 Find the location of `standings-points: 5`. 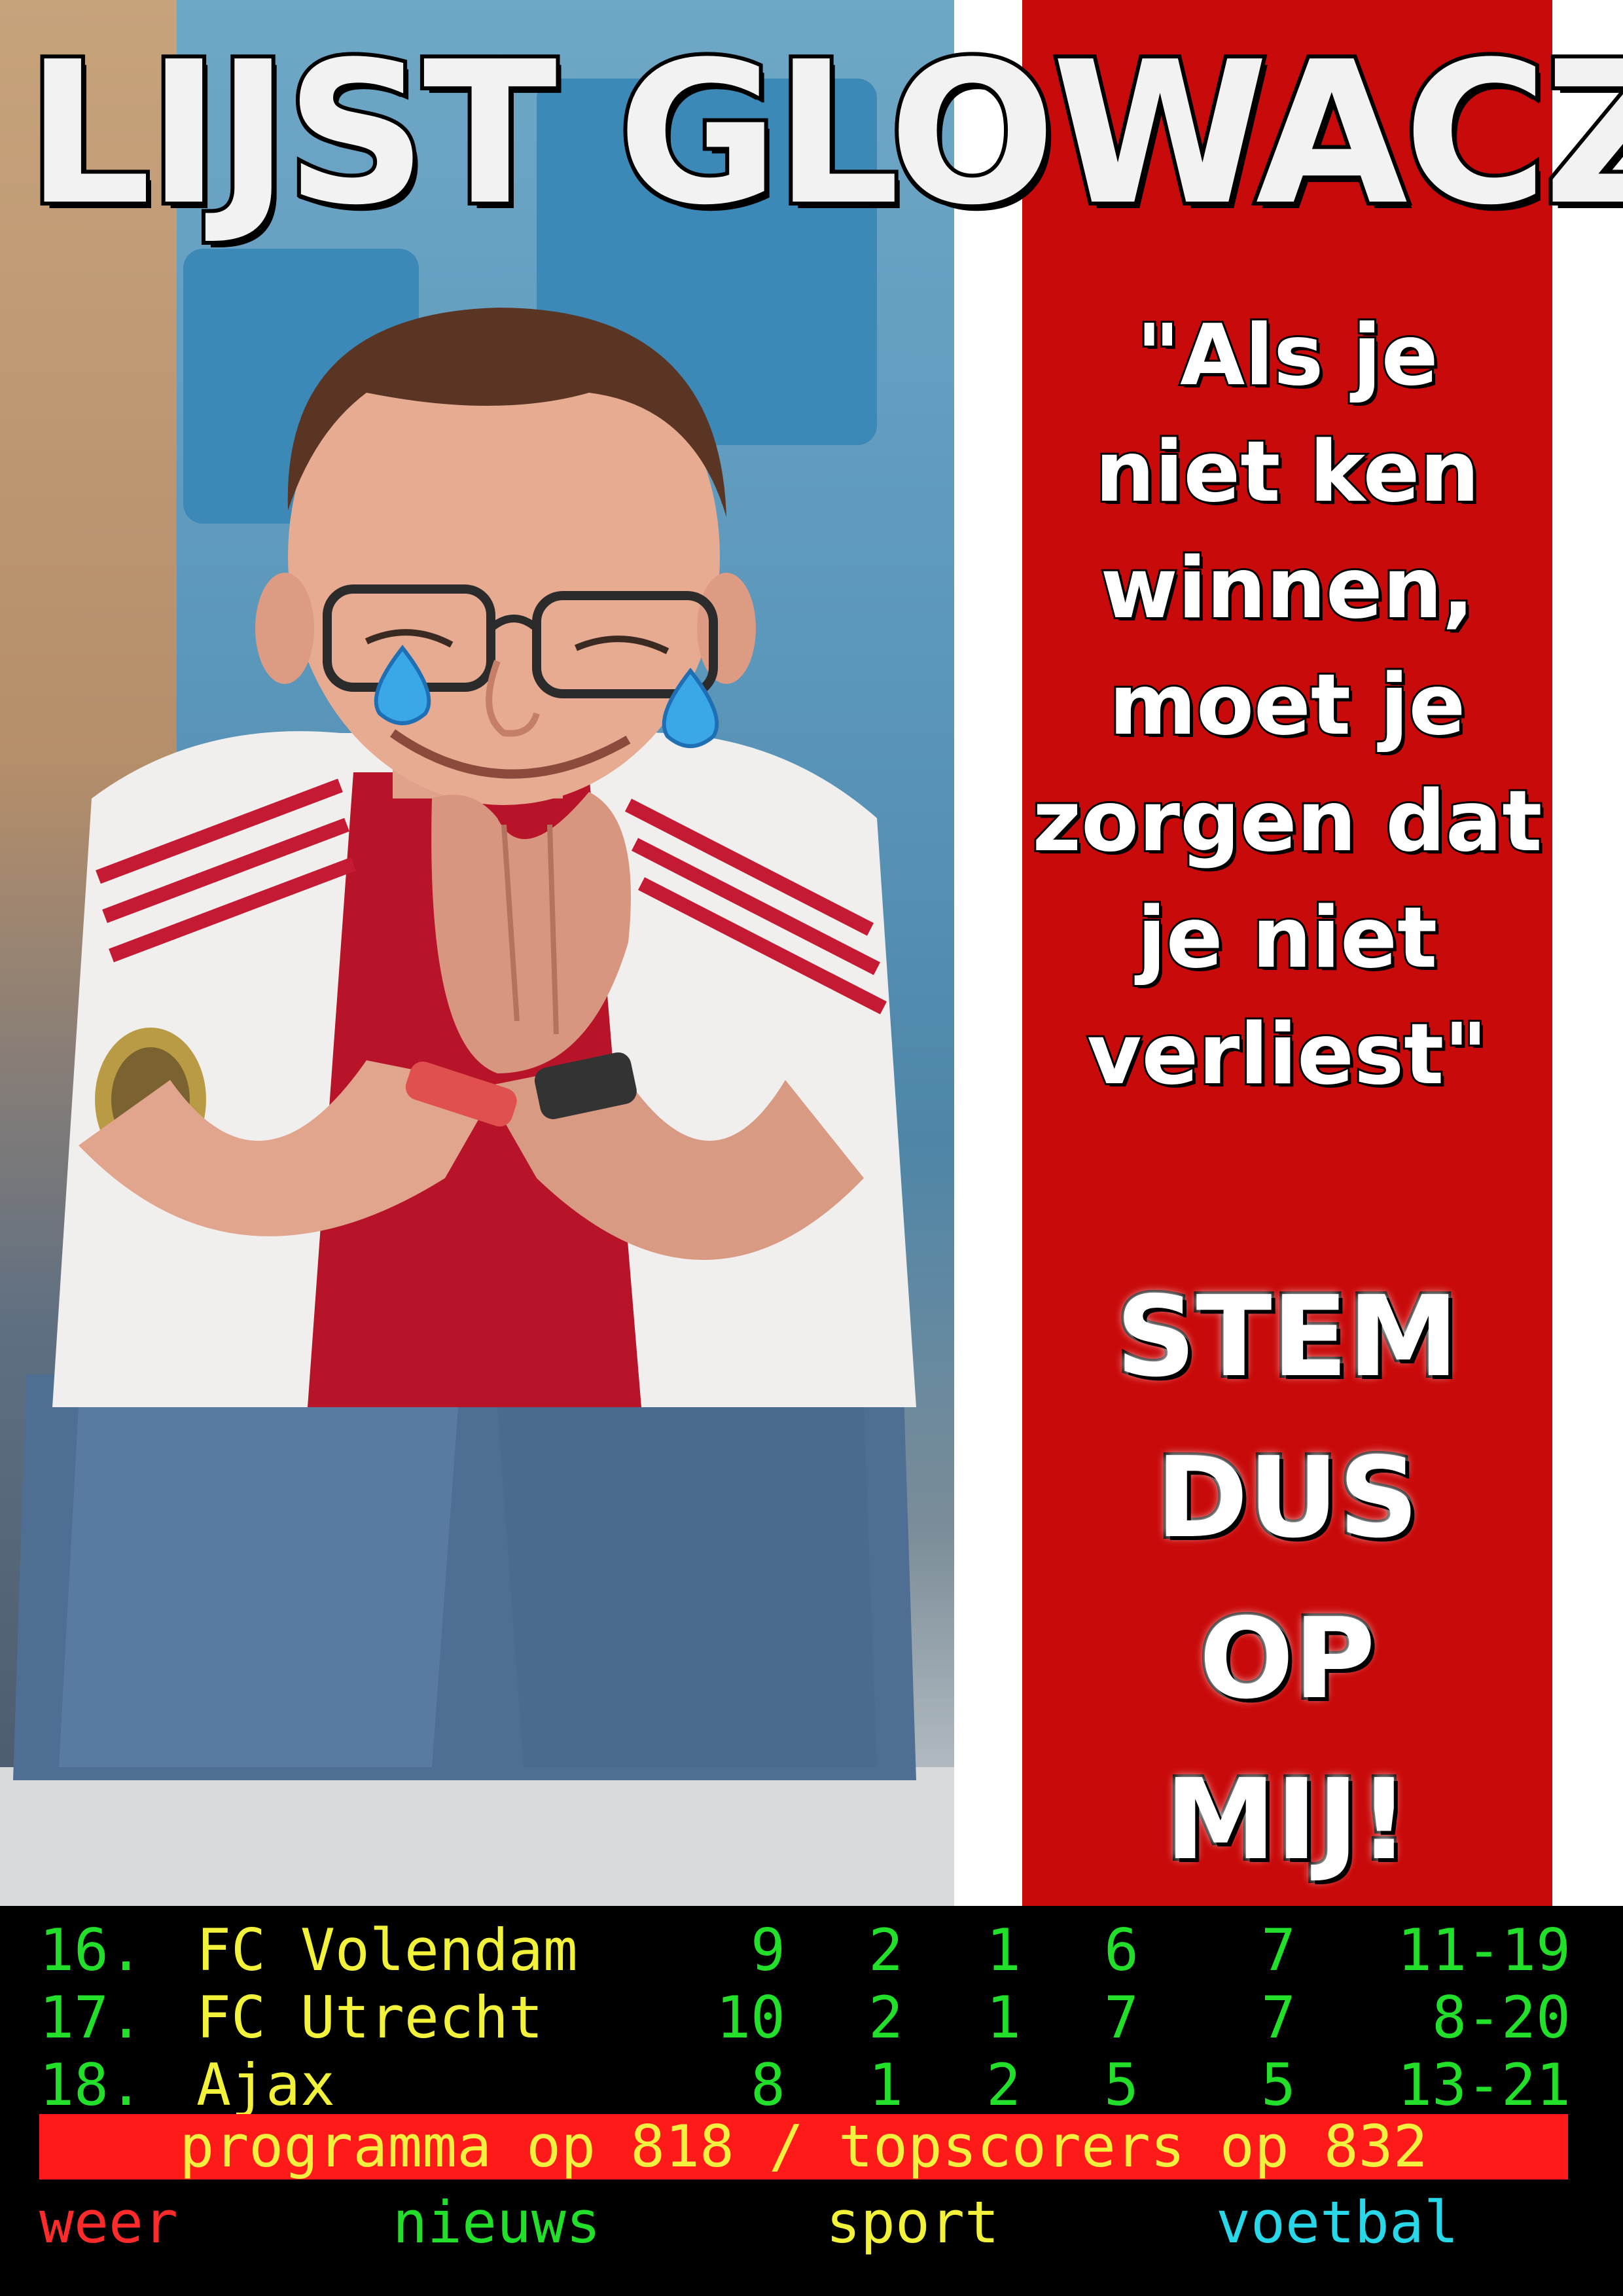

standings-points: 5 is located at coordinates (1278, 2085).